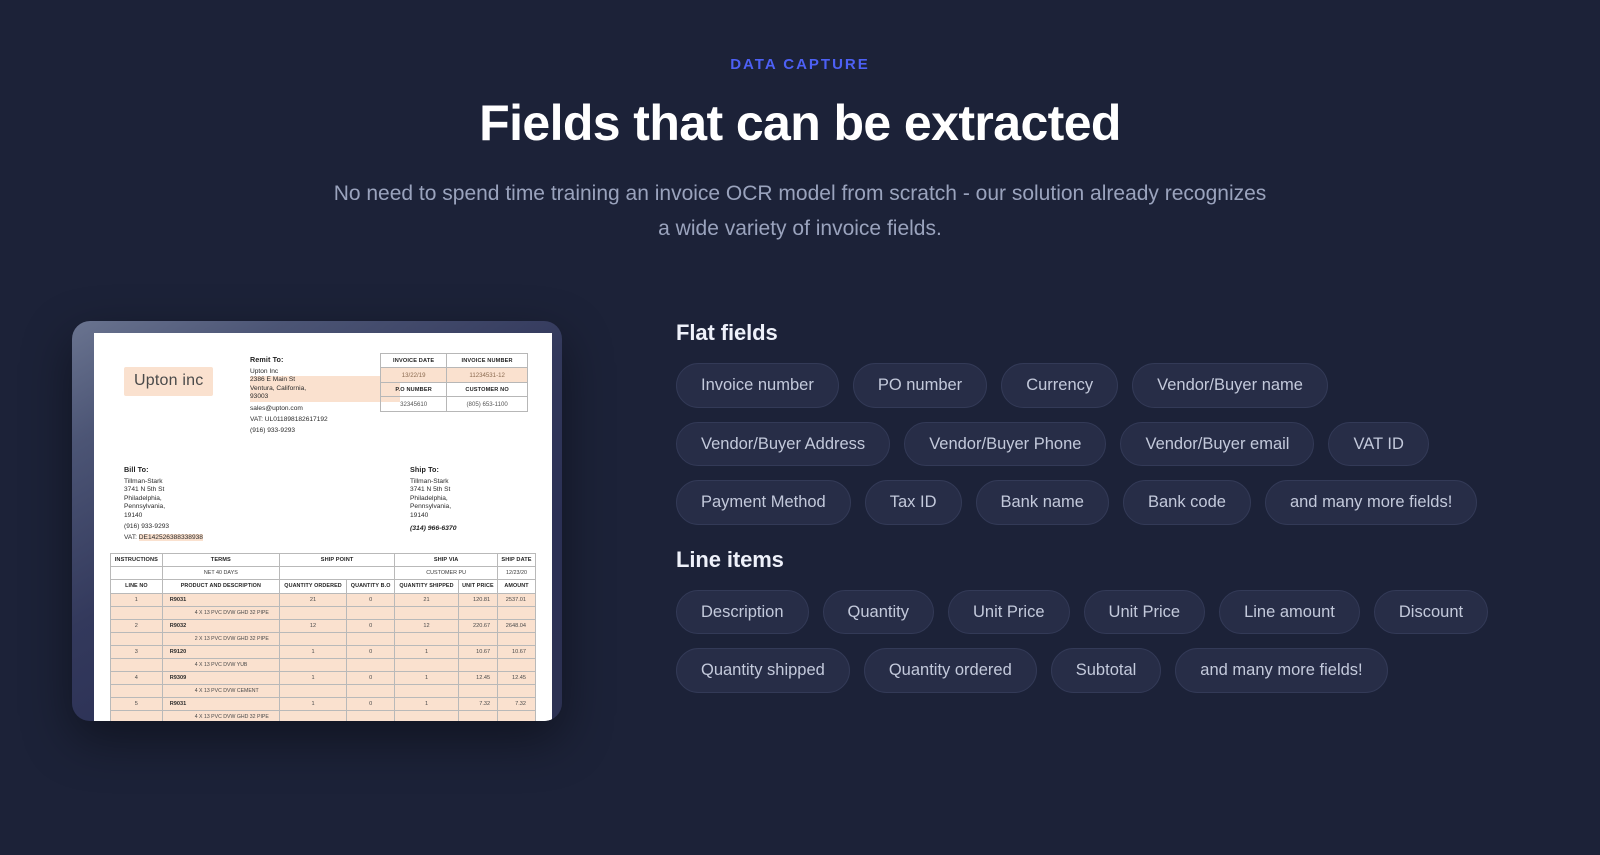 This screenshot has height=855, width=1600. What do you see at coordinates (446, 573) in the screenshot?
I see `val-ship-via: CUSTOMER PU` at bounding box center [446, 573].